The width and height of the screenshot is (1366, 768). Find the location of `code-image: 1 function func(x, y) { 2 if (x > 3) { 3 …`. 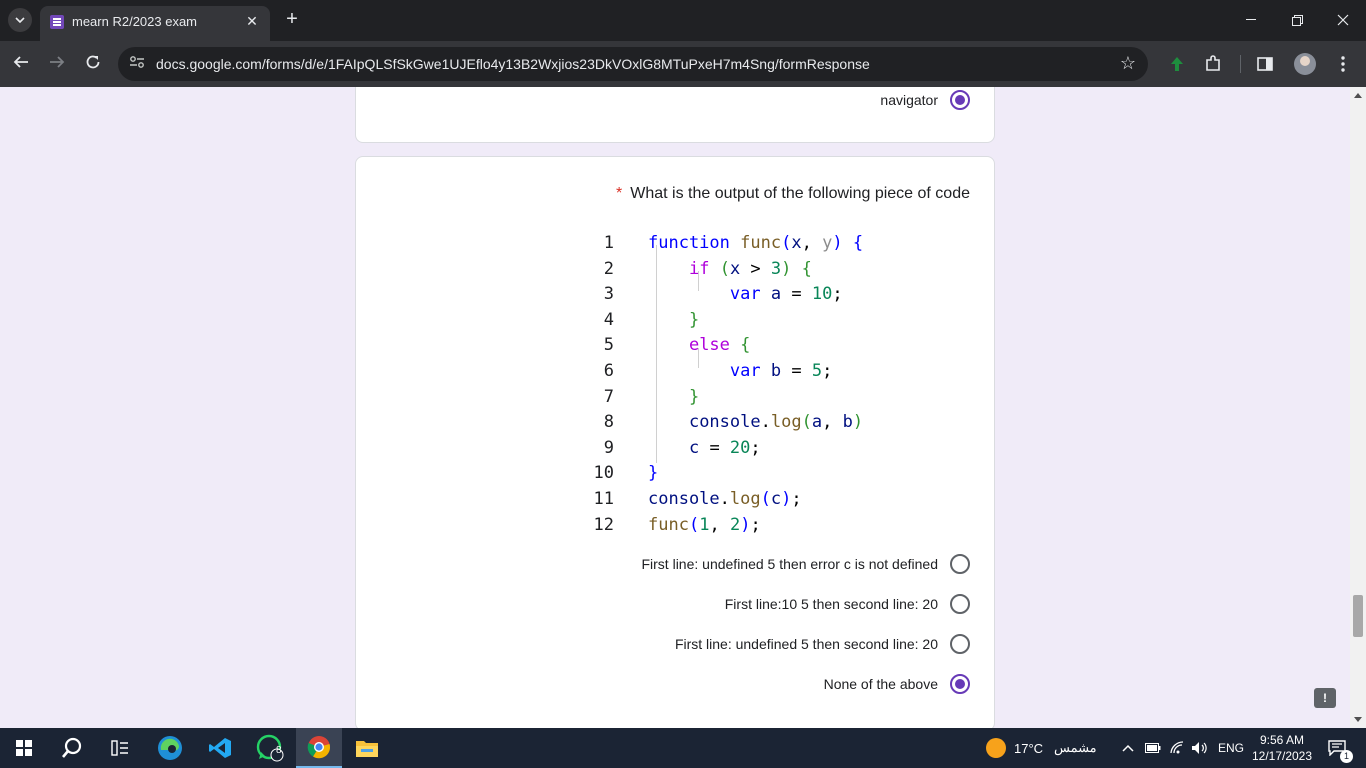

code-image: 1 function func(x, y) { 2 if (x > 3) { 3 … is located at coordinates (746, 384).